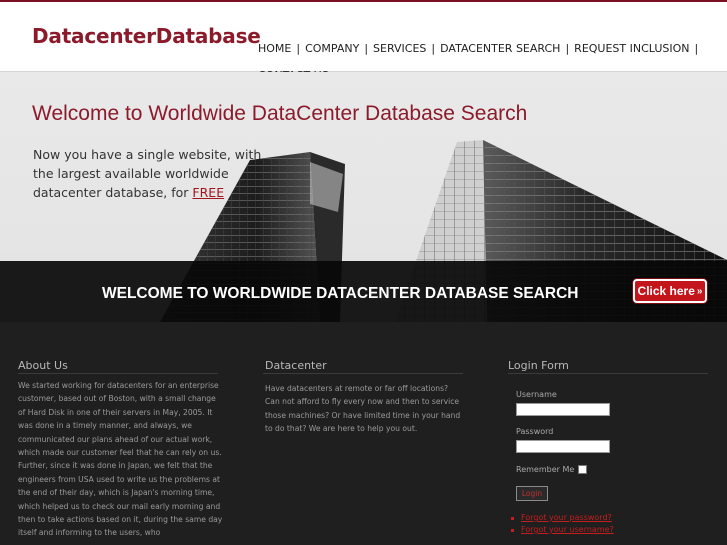 This screenshot has width=727, height=545. What do you see at coordinates (545, 469) in the screenshot?
I see `remember-me-label: Remember Me` at bounding box center [545, 469].